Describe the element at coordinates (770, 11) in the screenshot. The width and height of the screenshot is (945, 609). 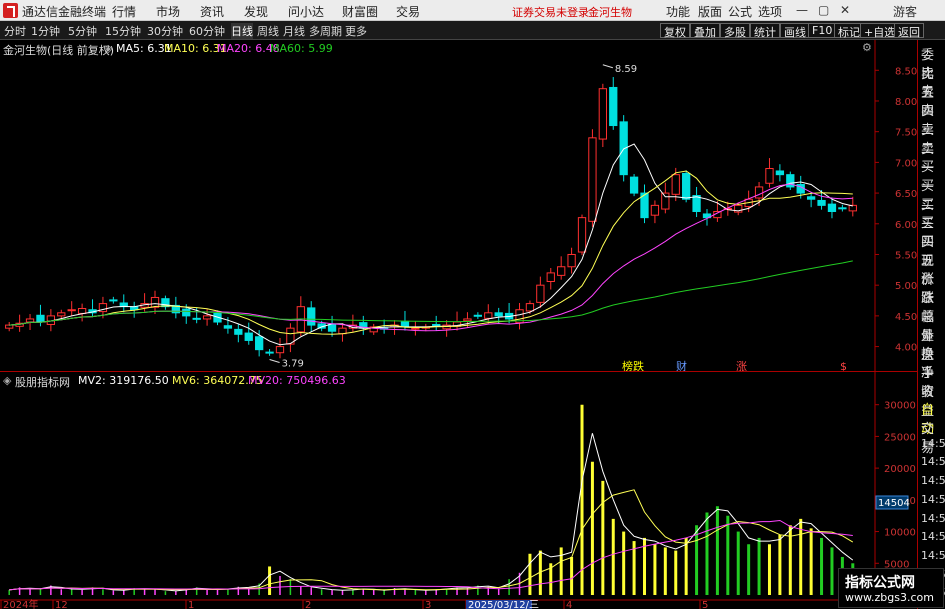
I see `menu-options: 选项` at that location.